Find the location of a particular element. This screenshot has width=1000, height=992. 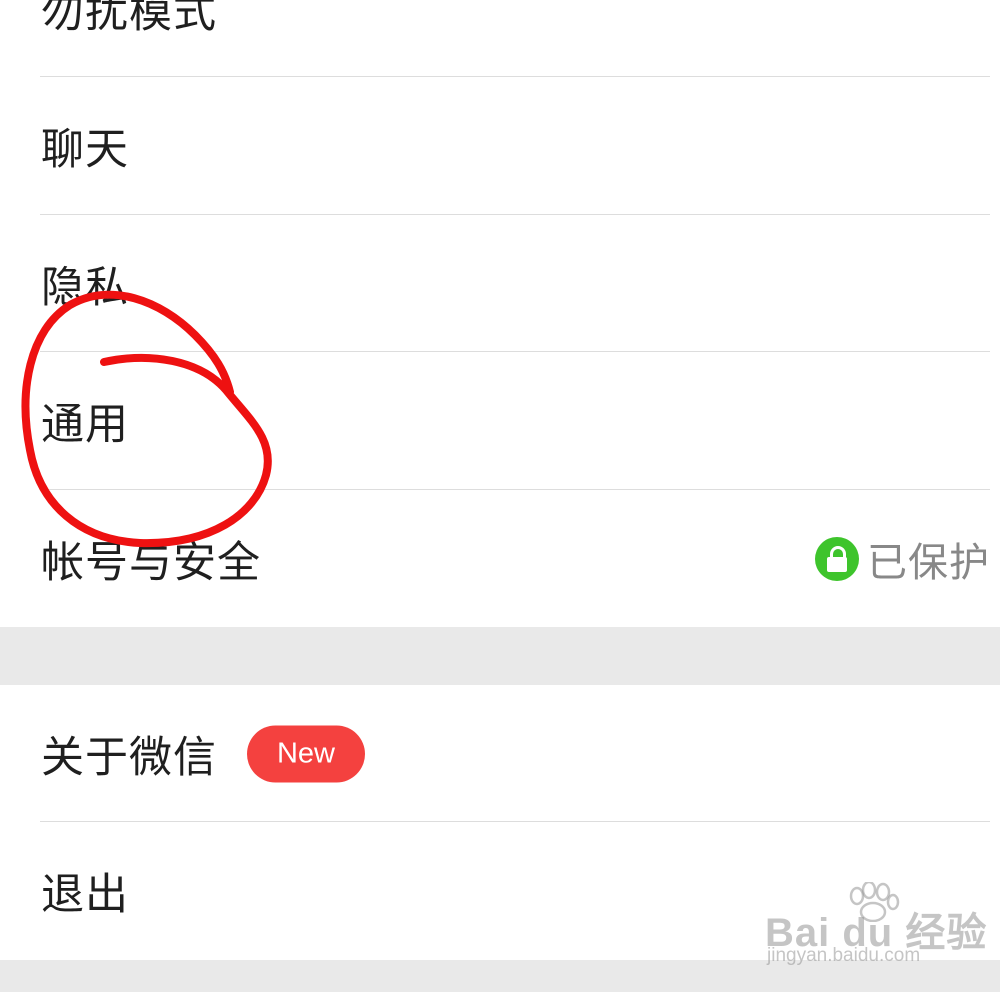

settings-item-do-not-disturb: 勿扰模式 is located at coordinates (500, 38).